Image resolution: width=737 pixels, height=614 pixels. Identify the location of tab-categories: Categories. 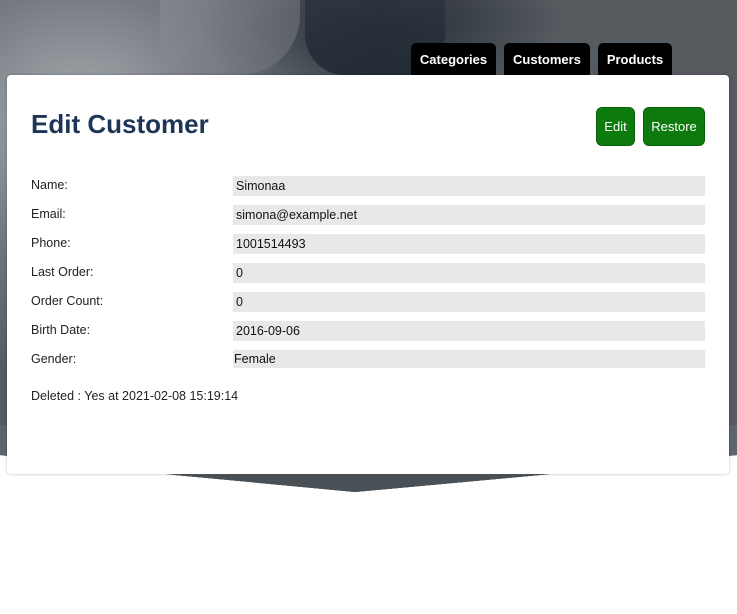
(453, 59).